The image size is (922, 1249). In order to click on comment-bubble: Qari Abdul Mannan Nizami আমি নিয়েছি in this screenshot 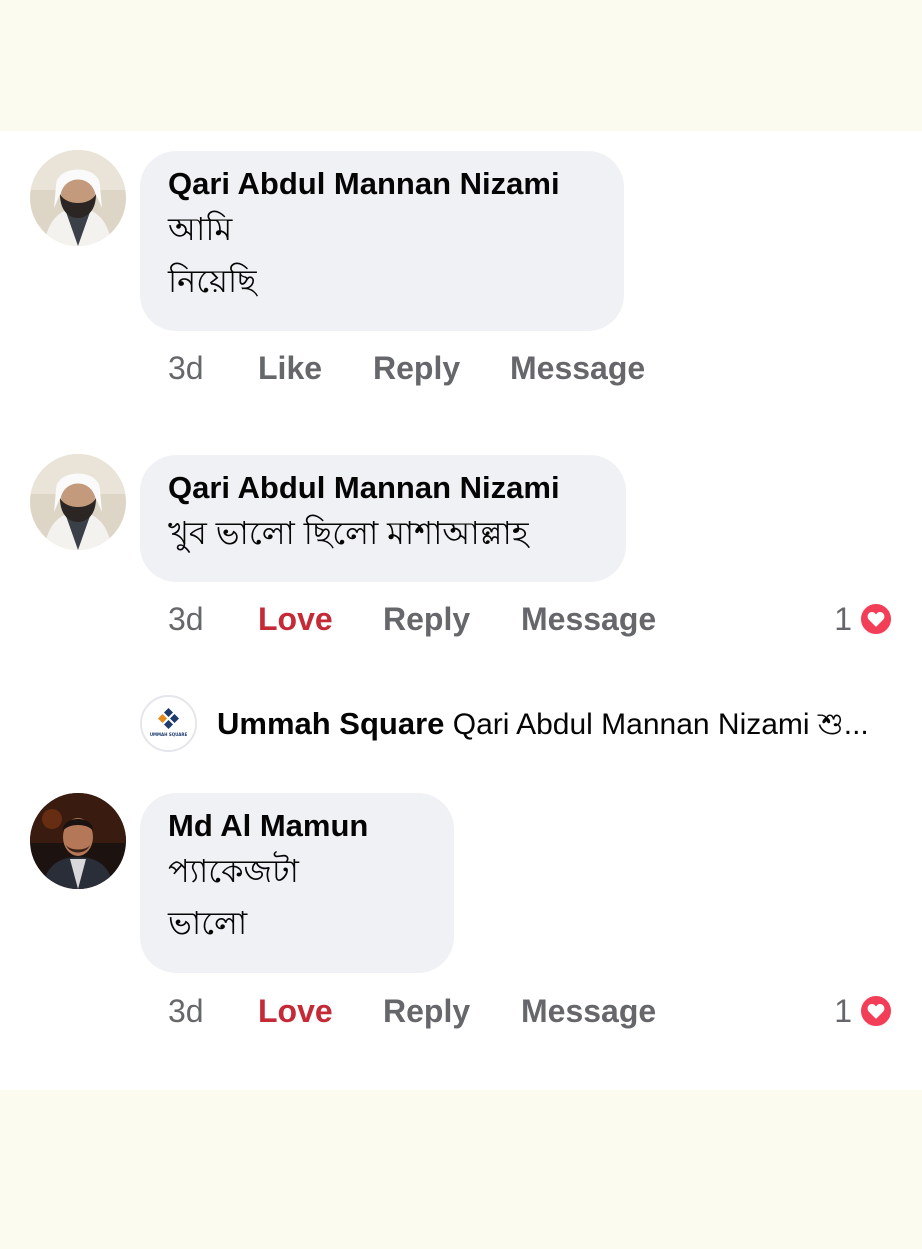, I will do `click(382, 241)`.